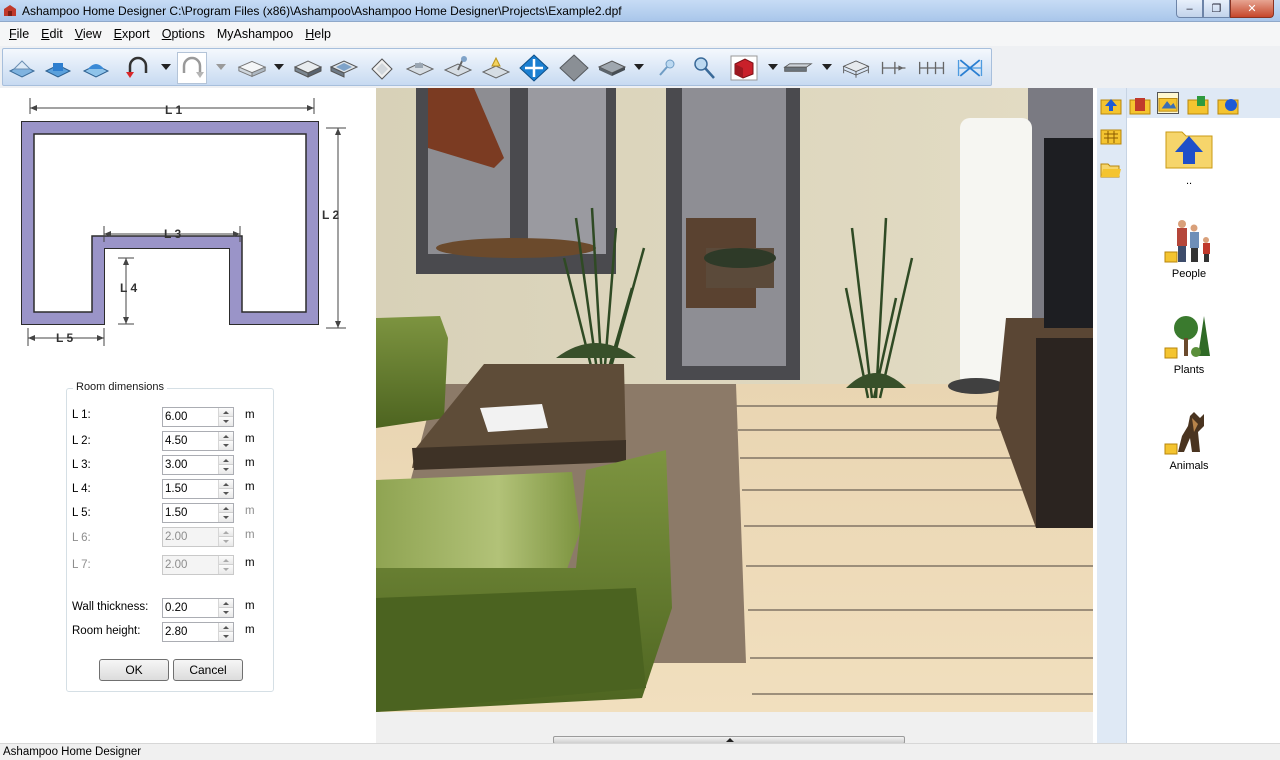 The height and width of the screenshot is (760, 1280). What do you see at coordinates (176, 417) in the screenshot?
I see `l1-value: 6.00` at bounding box center [176, 417].